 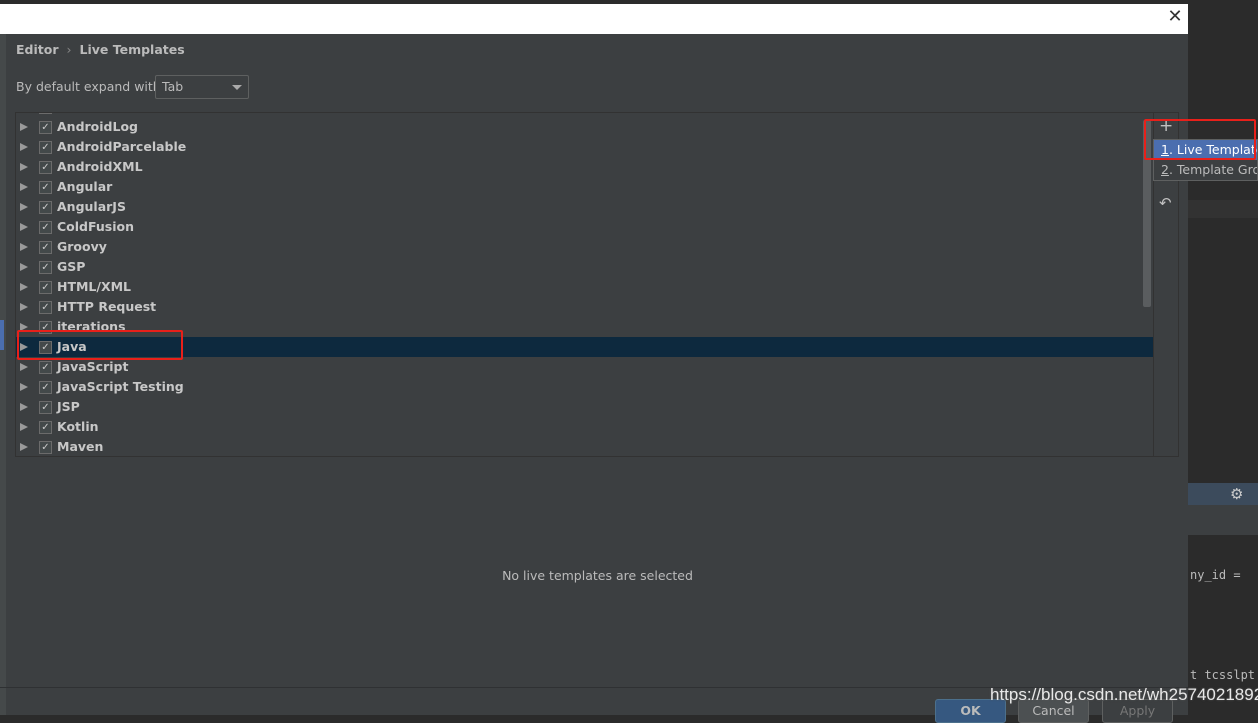 I want to click on group-label: JSP, so click(x=68, y=406).